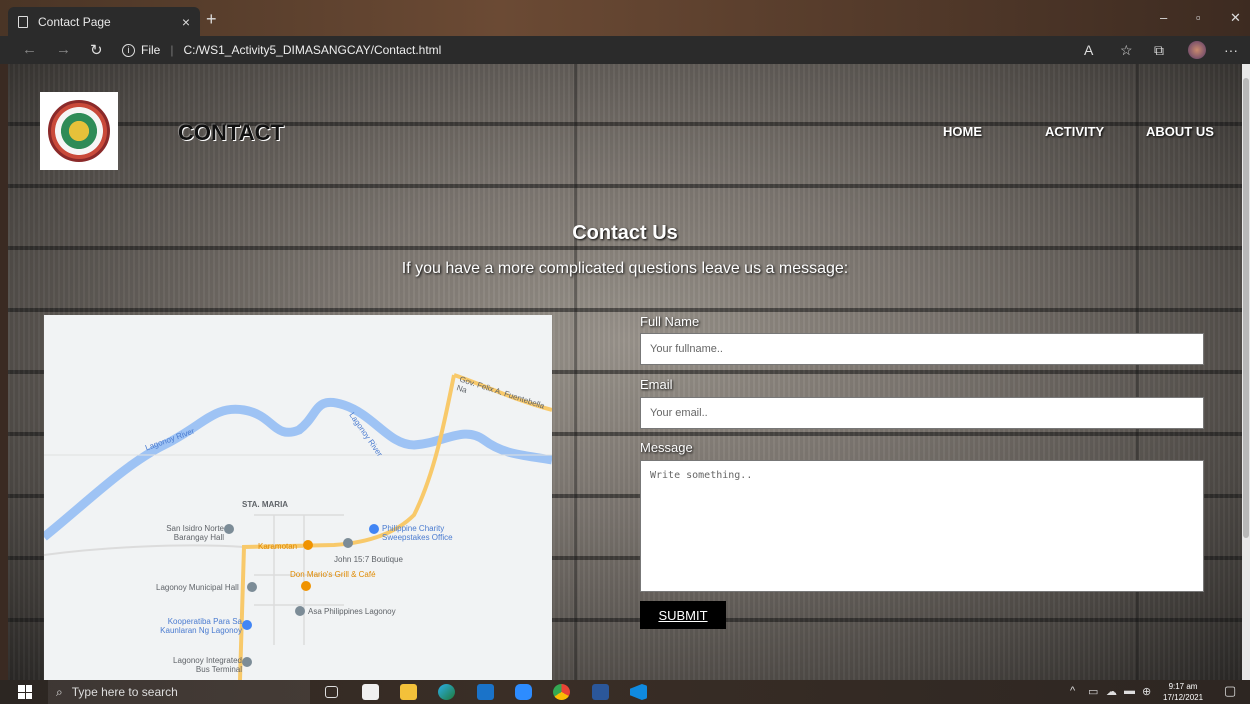 The width and height of the screenshot is (1250, 704). What do you see at coordinates (23, 21) in the screenshot?
I see `doc-icon` at bounding box center [23, 21].